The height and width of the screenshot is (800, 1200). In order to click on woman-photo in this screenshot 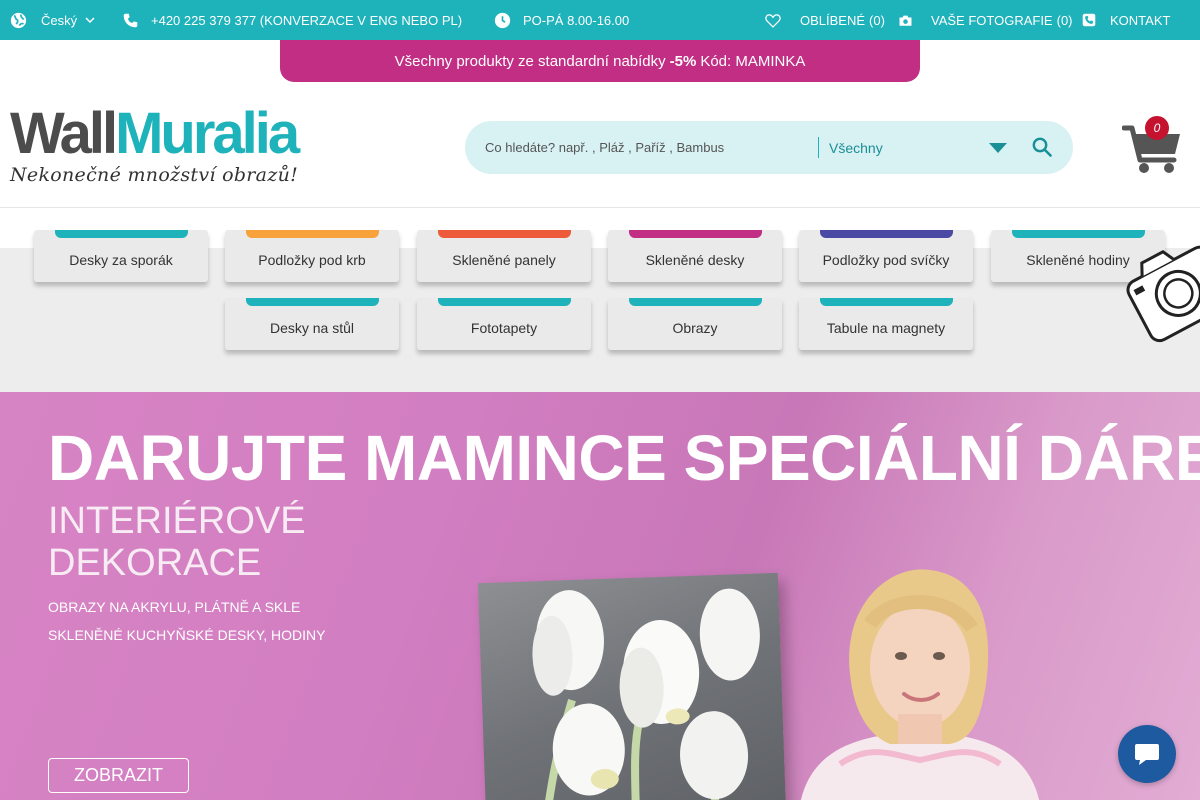, I will do `click(920, 684)`.